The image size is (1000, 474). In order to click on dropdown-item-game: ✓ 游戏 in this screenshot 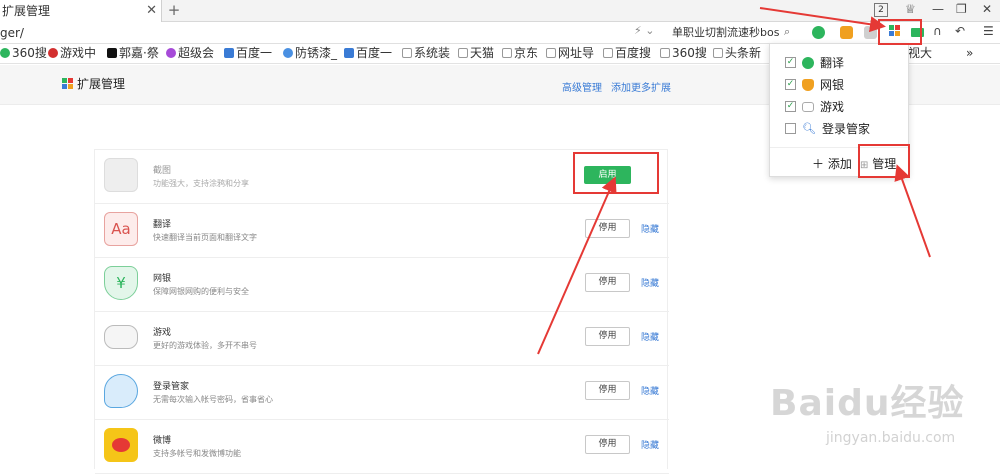, I will do `click(814, 106)`.